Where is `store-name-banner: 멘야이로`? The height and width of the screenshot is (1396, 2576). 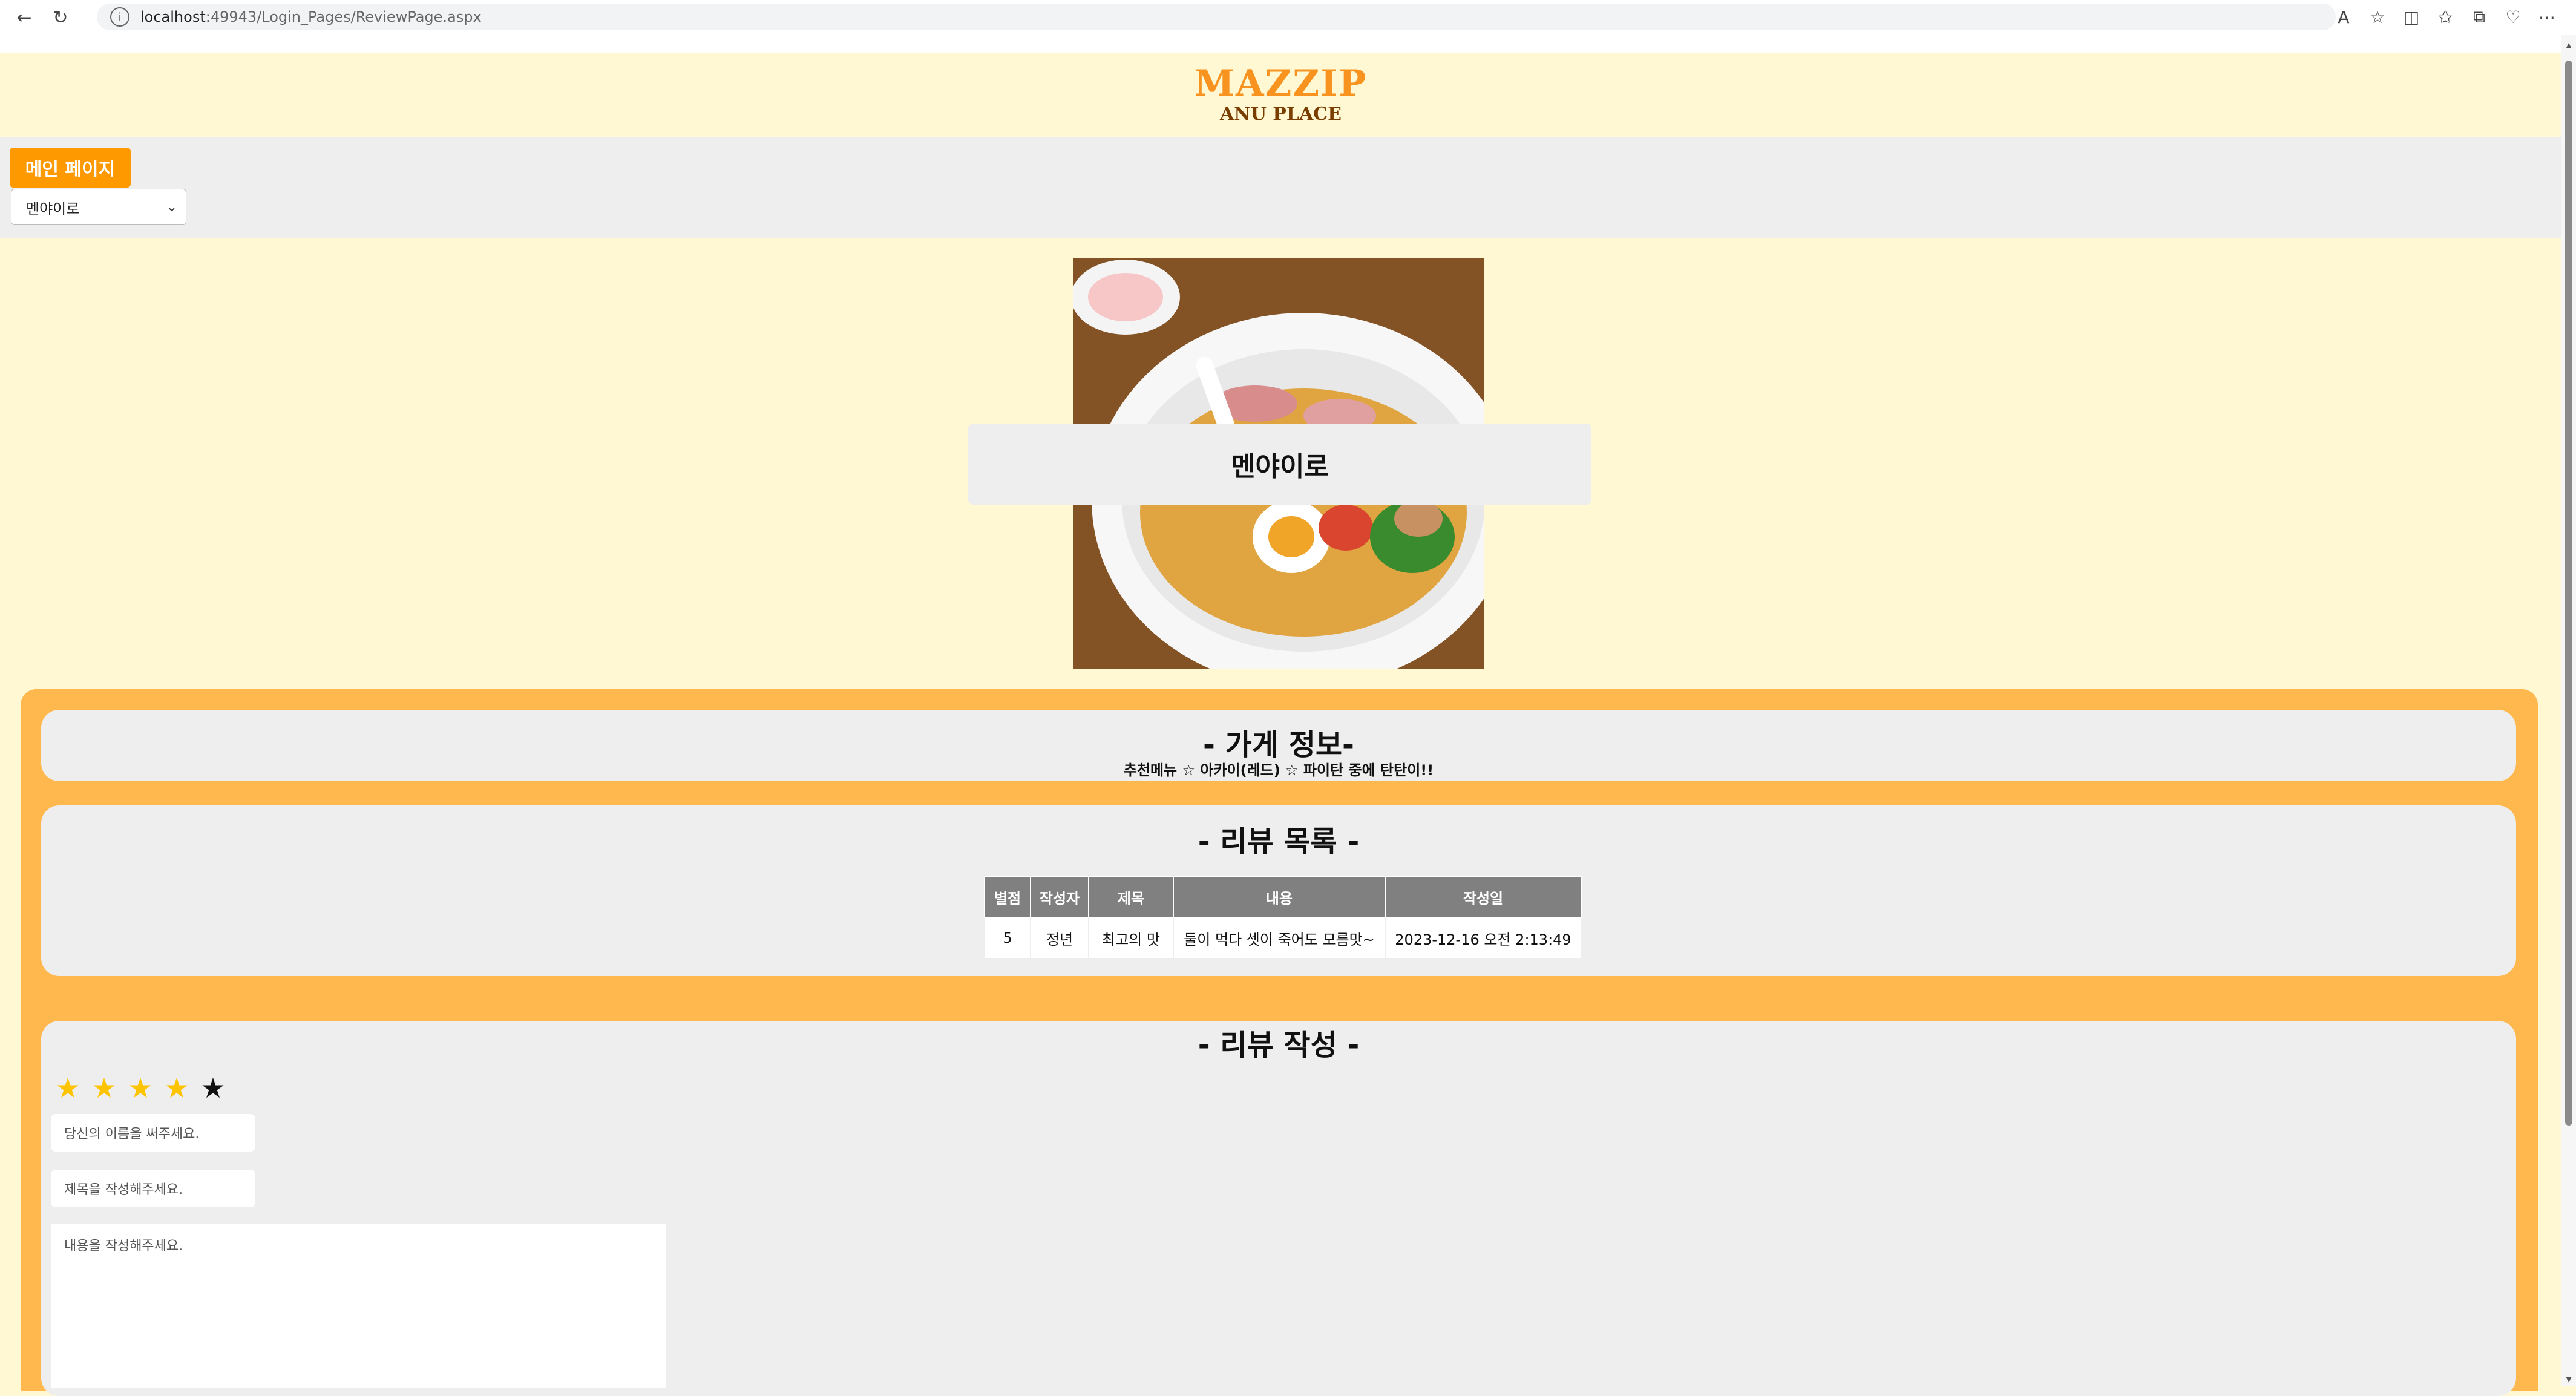
store-name-banner: 멘야이로 is located at coordinates (1279, 464).